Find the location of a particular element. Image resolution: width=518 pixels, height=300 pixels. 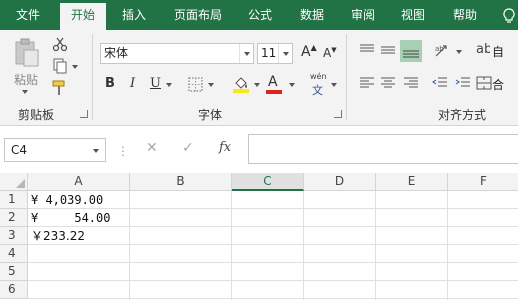

font-color-swatch is located at coordinates (274, 92).